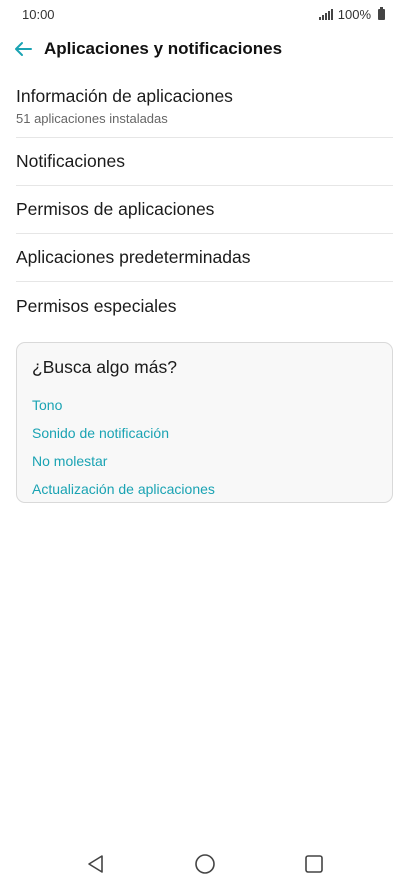 The height and width of the screenshot is (888, 409). I want to click on app-permissions-item: Permisos de aplicaciones, so click(204, 210).